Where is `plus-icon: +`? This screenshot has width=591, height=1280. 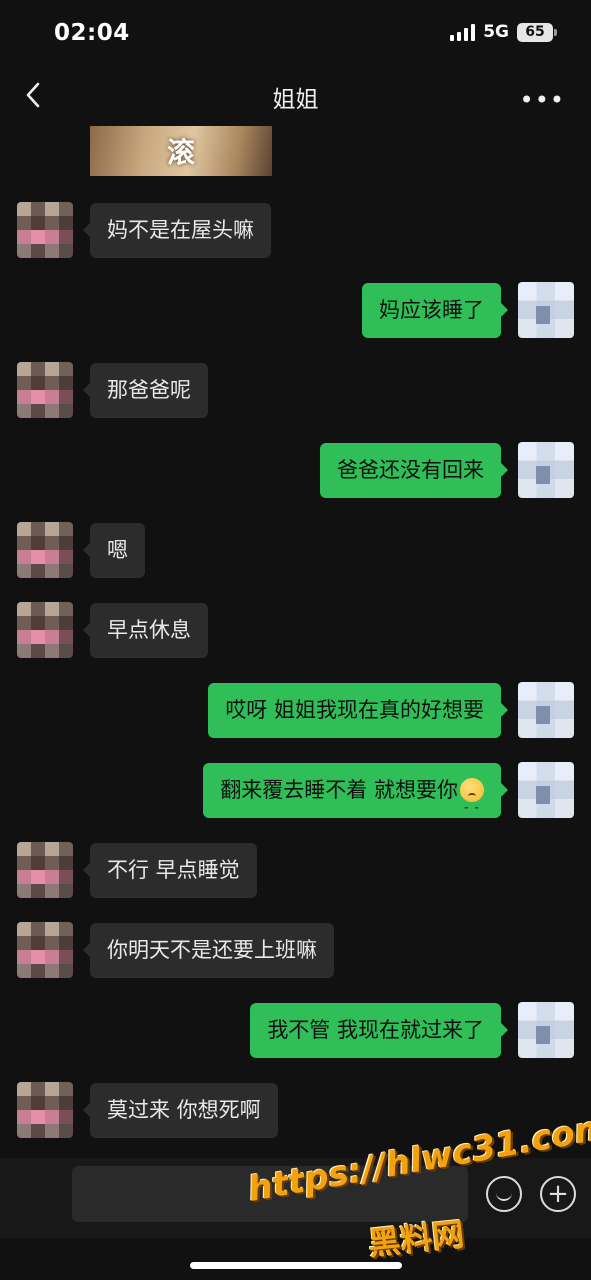 plus-icon: + is located at coordinates (558, 1194).